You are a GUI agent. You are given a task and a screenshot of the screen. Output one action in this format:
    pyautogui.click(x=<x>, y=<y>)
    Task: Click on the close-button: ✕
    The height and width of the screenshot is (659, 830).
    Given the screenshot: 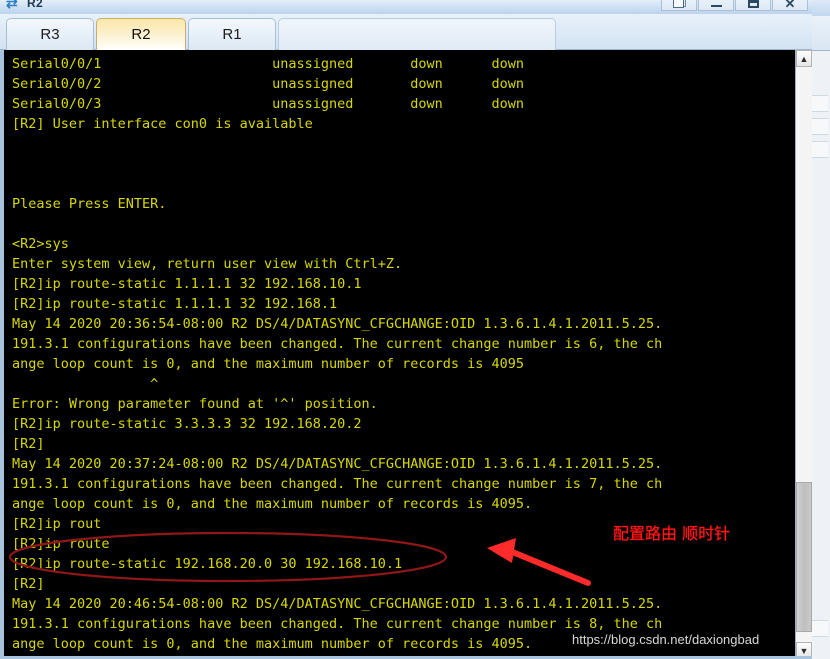 What is the action you would take?
    pyautogui.click(x=790, y=5)
    